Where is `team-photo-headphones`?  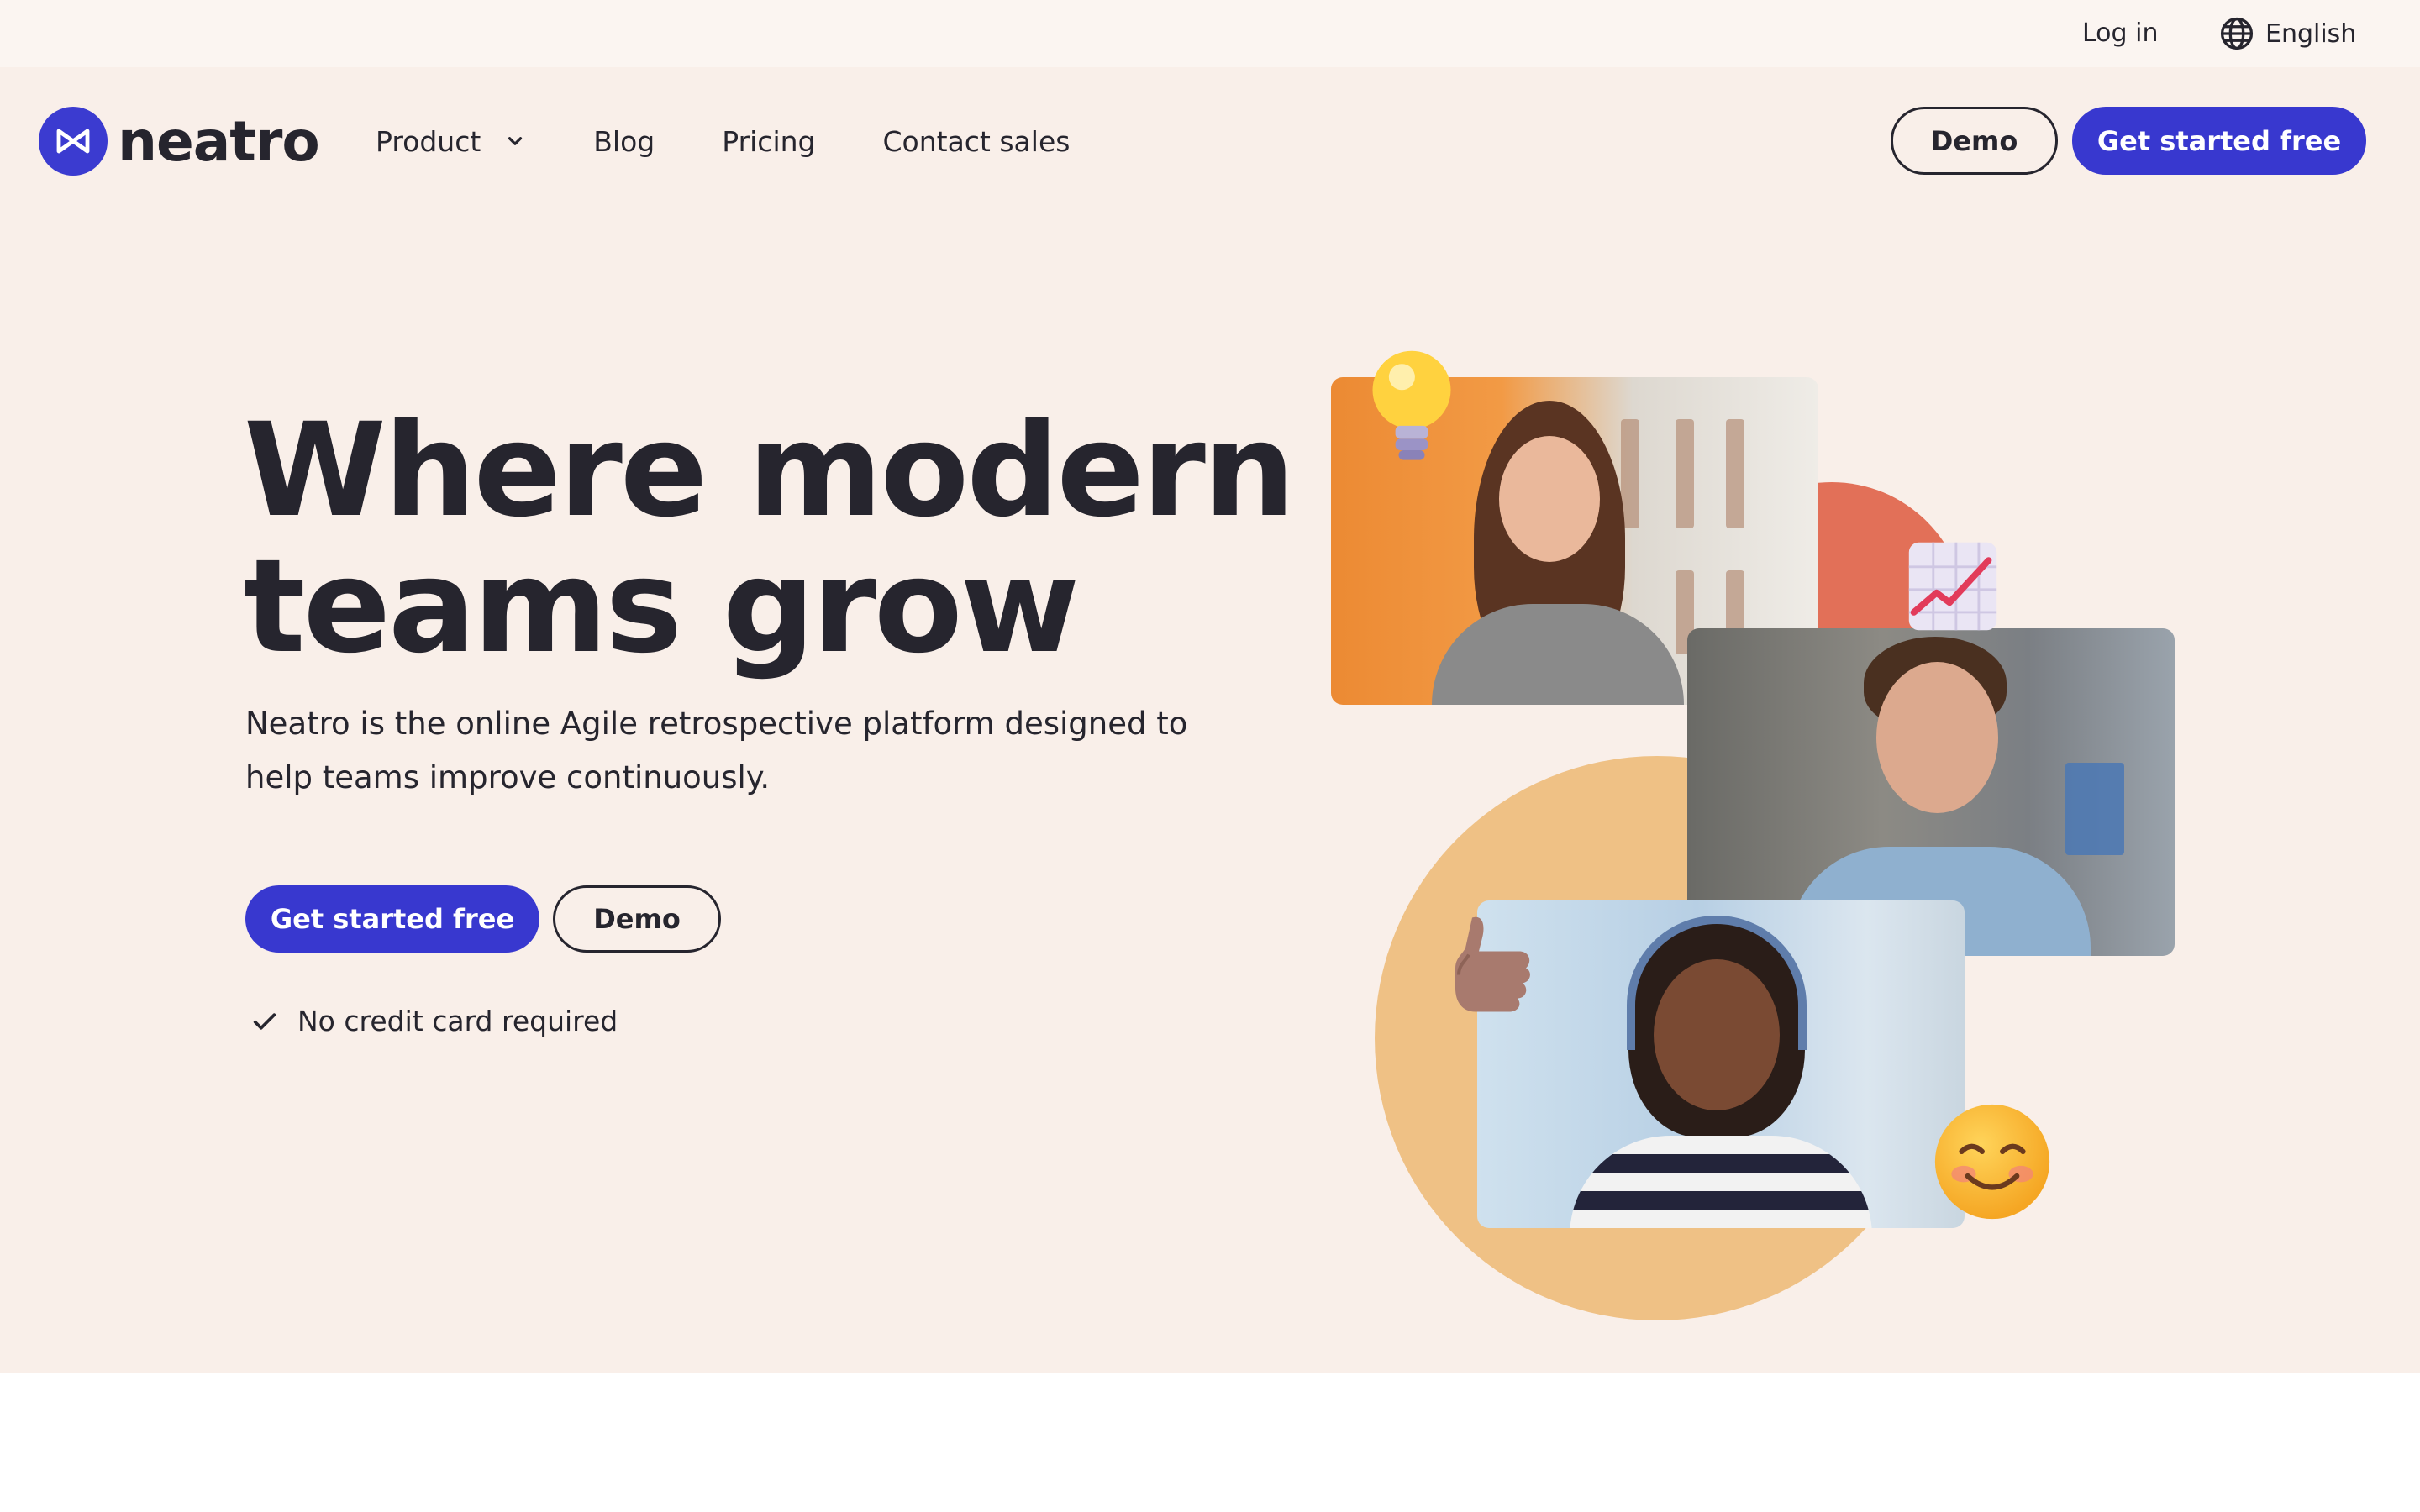
team-photo-headphones is located at coordinates (1721, 1064).